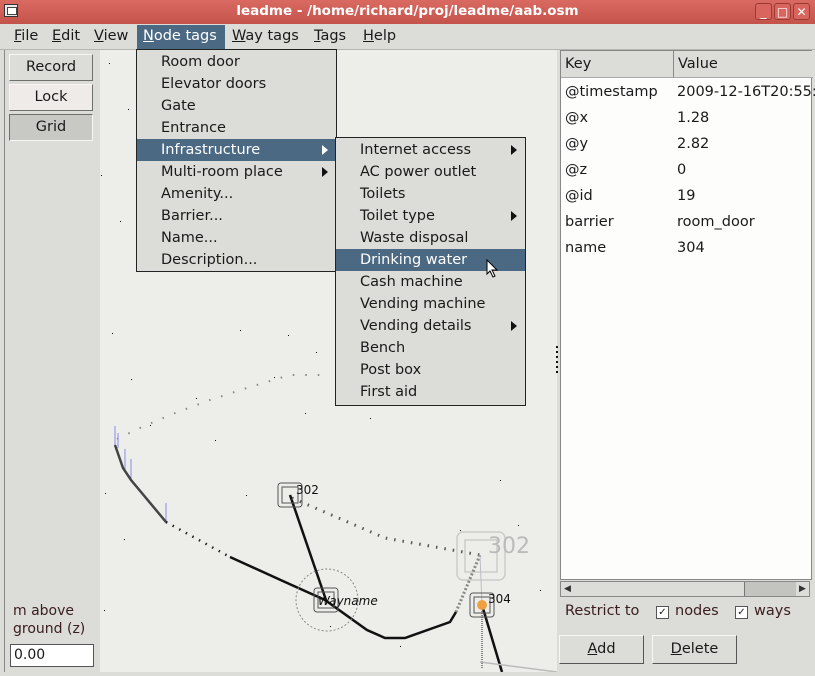 This screenshot has width=815, height=676. Describe the element at coordinates (694, 649) in the screenshot. I see `delete-button: Delete` at that location.